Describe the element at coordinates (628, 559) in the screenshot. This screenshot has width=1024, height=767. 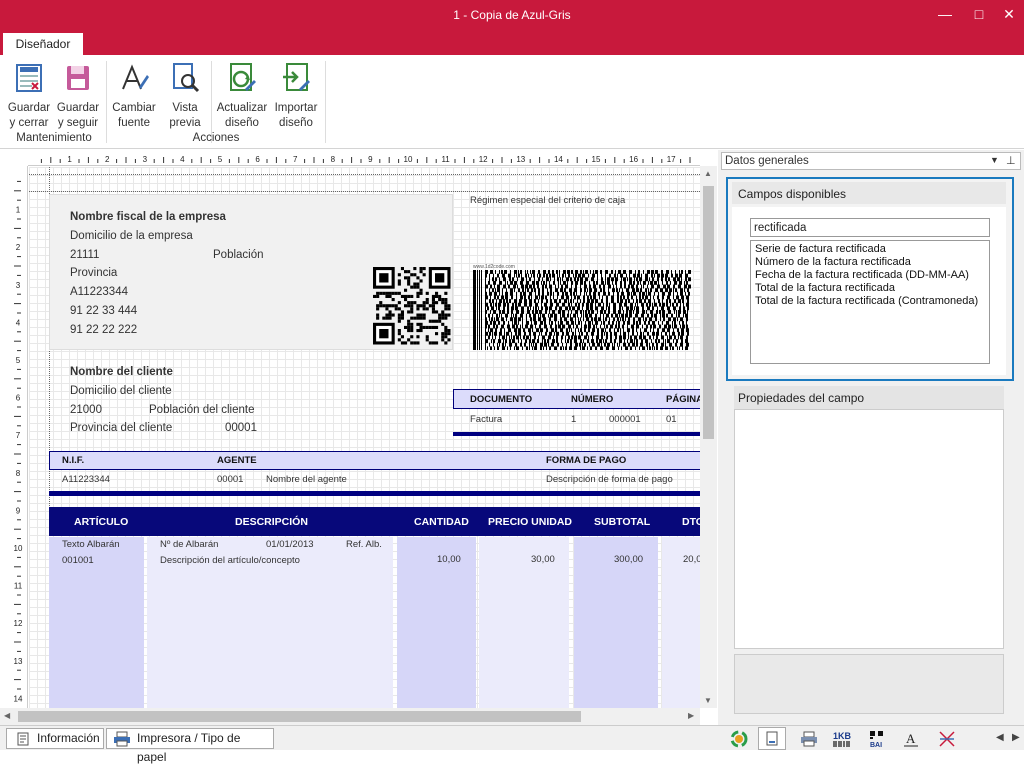
I see `subtotal-value: 300,00` at that location.